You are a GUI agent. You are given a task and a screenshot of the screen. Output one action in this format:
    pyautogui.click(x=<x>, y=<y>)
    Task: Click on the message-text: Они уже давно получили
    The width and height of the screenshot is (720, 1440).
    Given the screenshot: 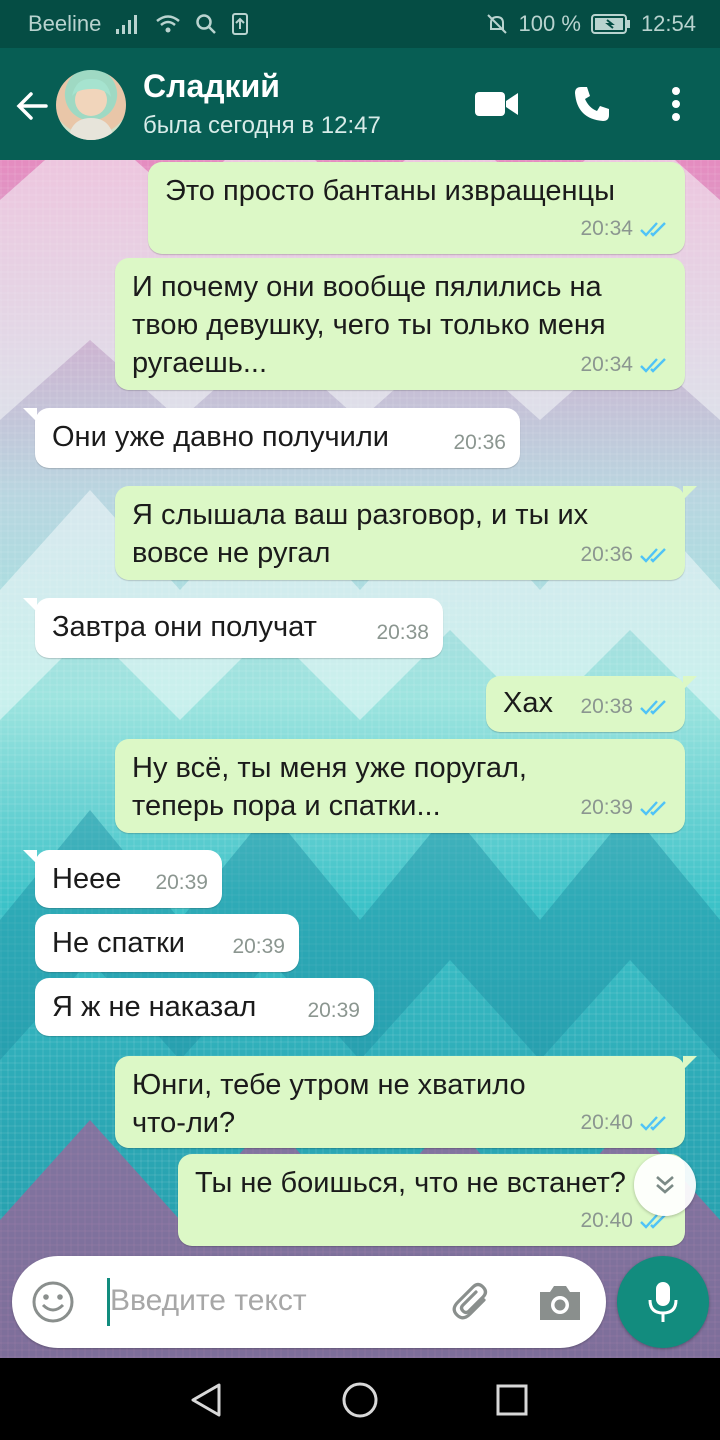 What is the action you would take?
    pyautogui.click(x=220, y=437)
    